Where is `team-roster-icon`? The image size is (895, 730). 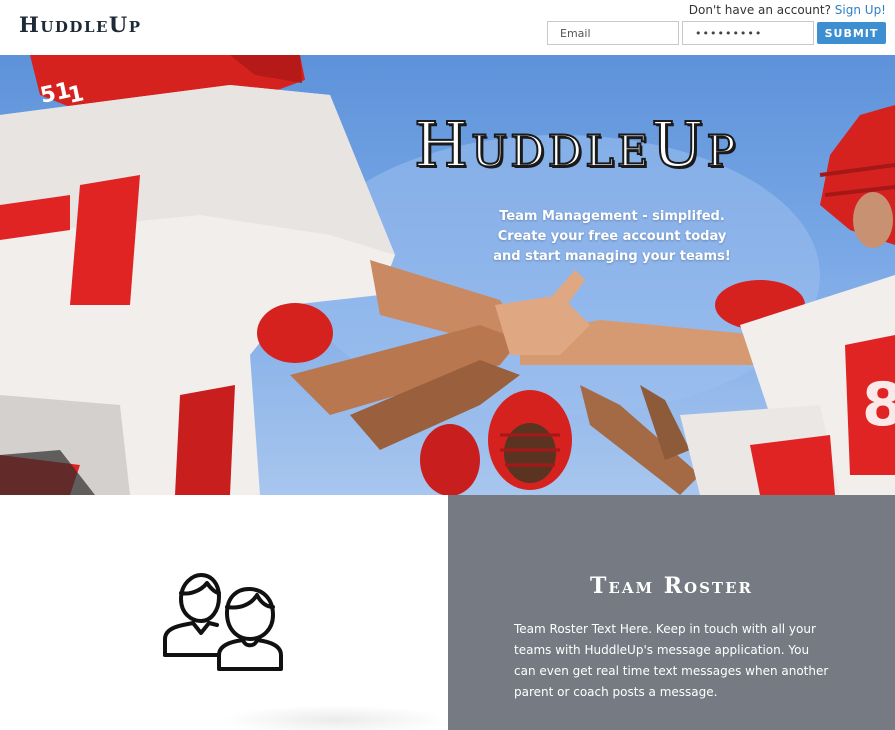
team-roster-icon is located at coordinates (223, 622).